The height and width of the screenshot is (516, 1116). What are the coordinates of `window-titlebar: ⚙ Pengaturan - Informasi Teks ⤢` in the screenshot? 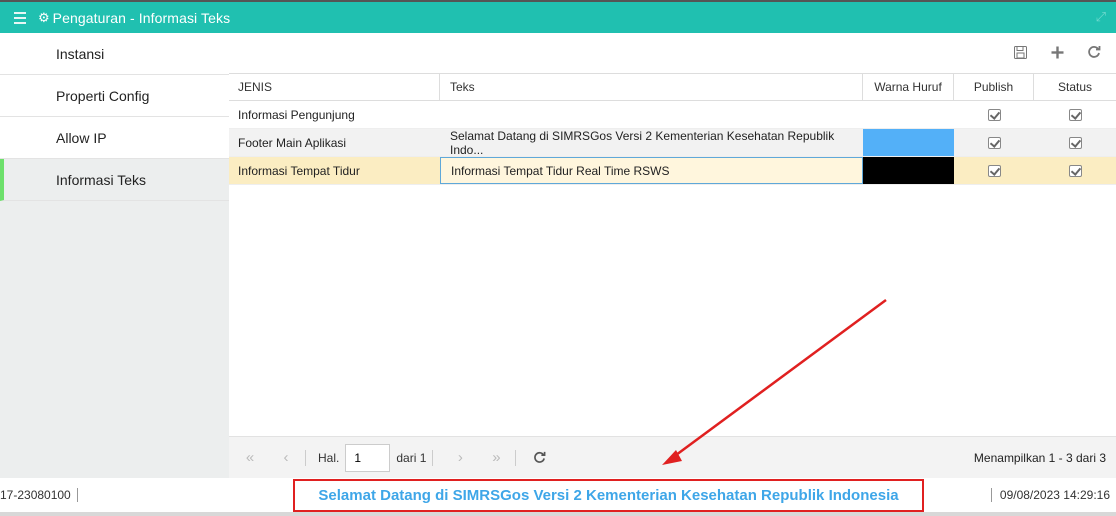 It's located at (558, 16).